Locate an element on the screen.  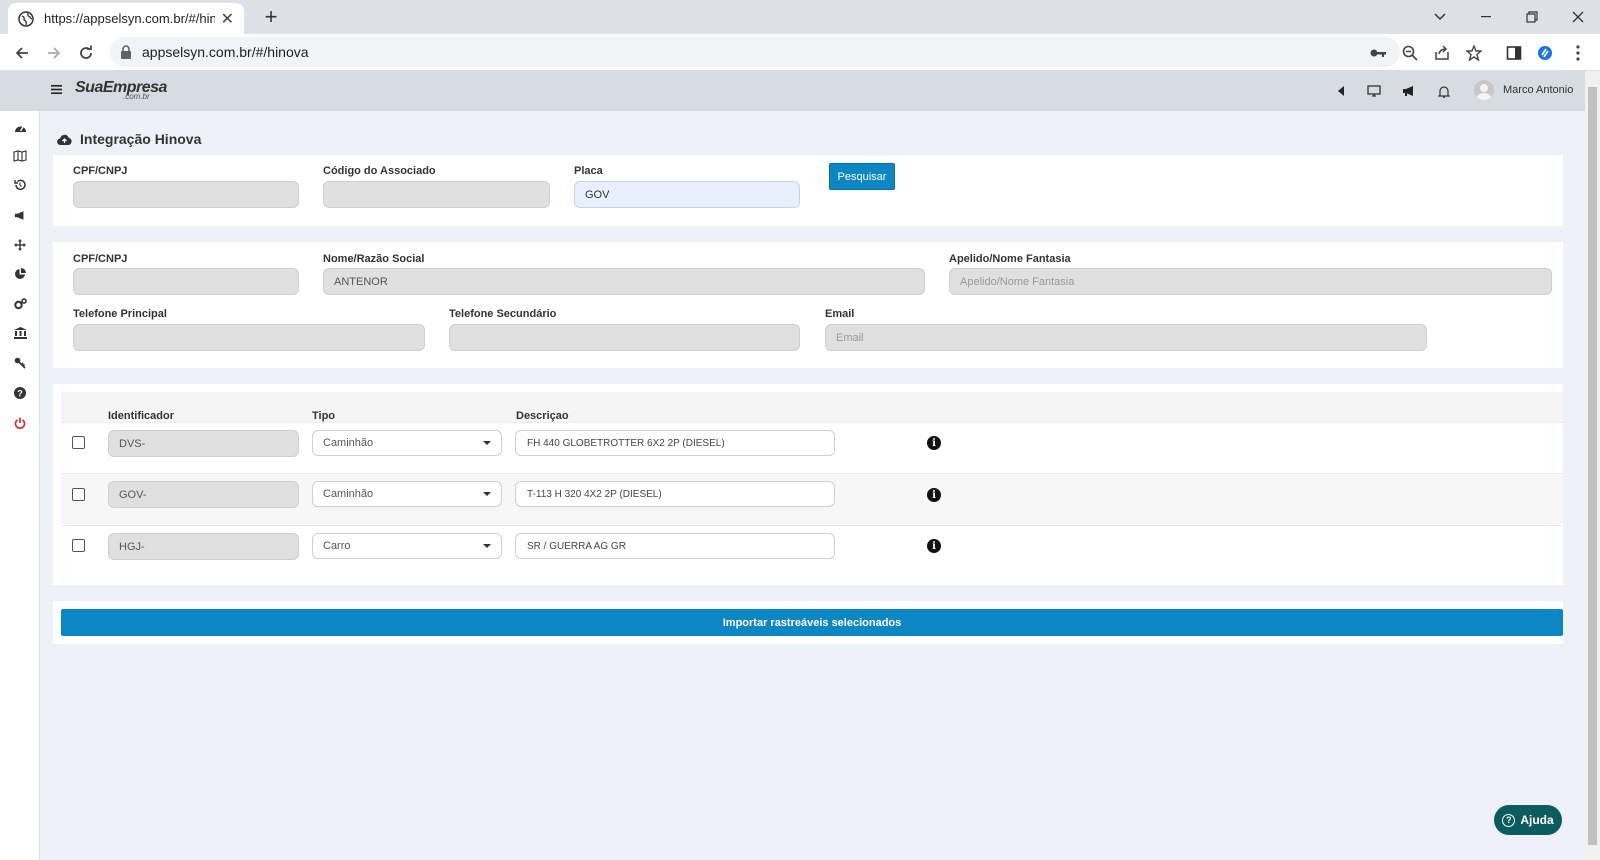
close-tab-icon: ✕ is located at coordinates (227, 19).